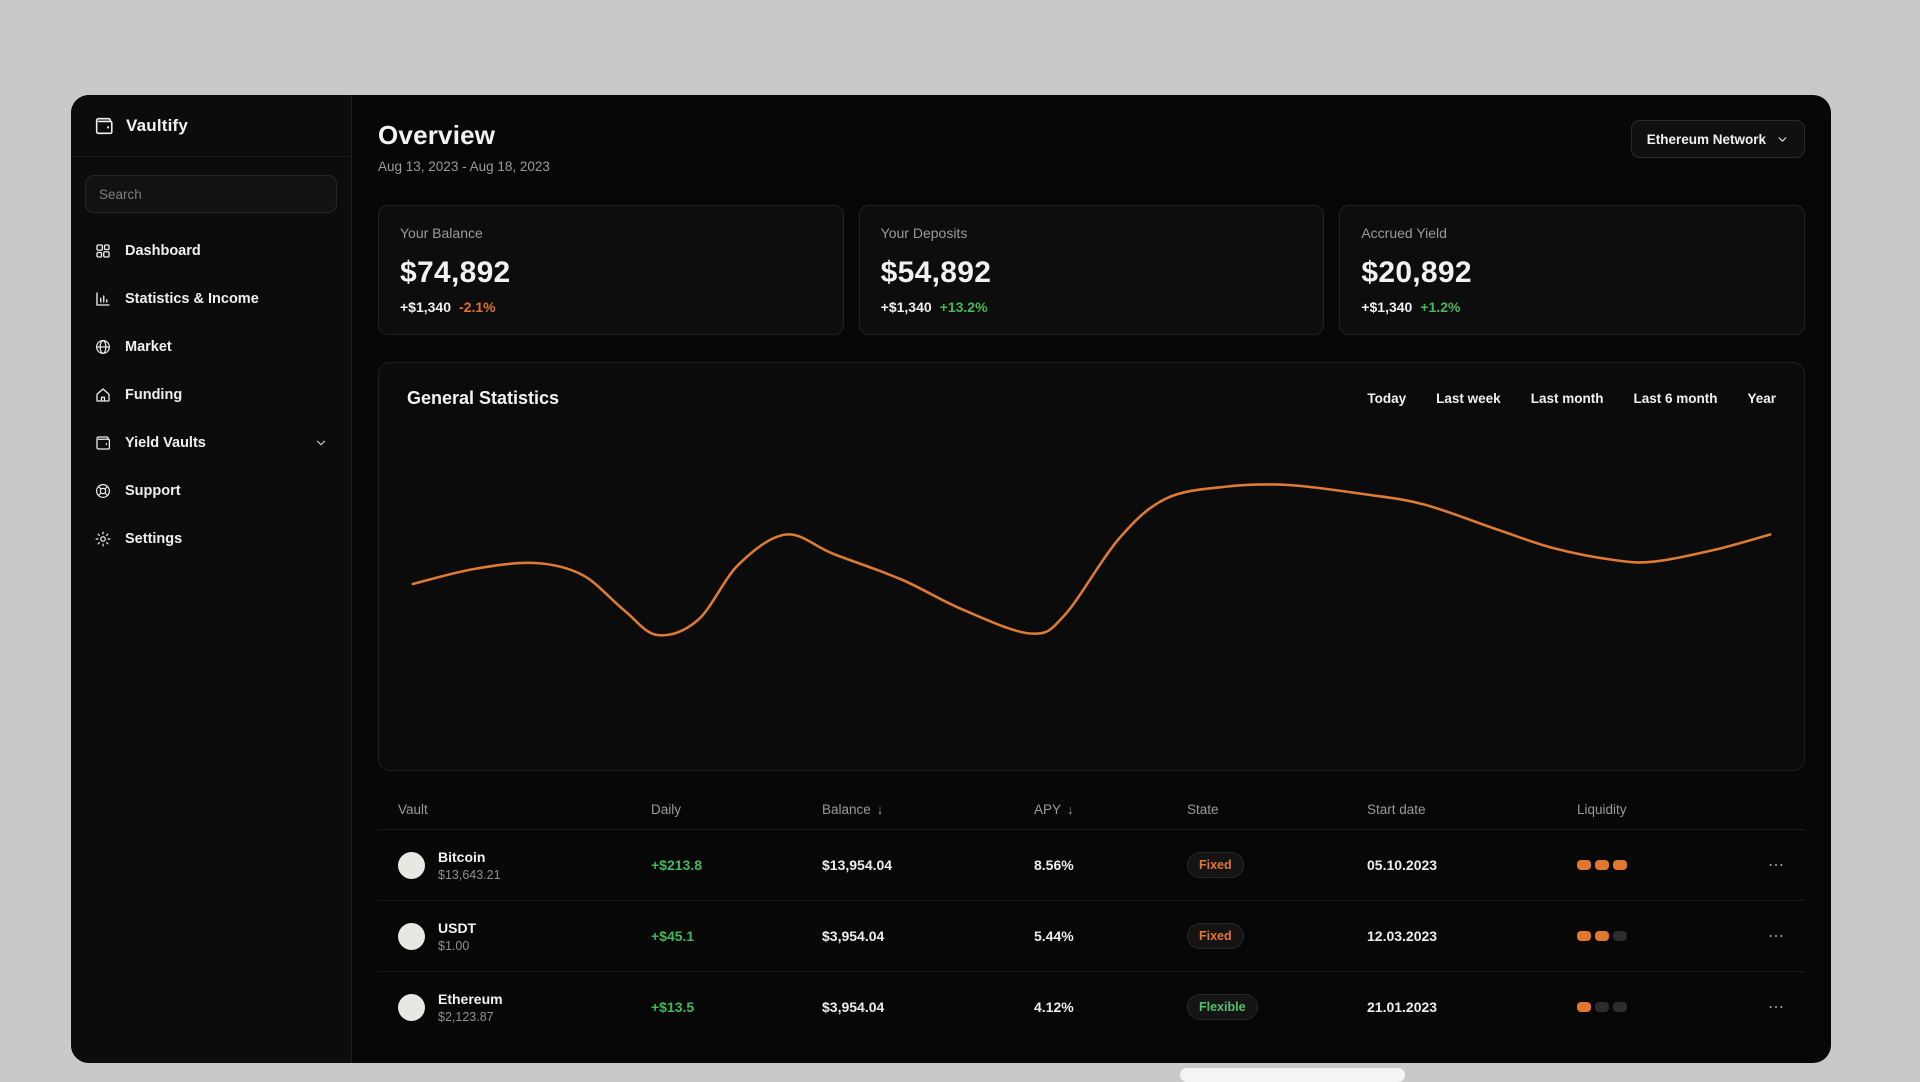 The height and width of the screenshot is (1082, 1920). Describe the element at coordinates (411, 1007) in the screenshot. I see `ethereum-coin-icon` at that location.